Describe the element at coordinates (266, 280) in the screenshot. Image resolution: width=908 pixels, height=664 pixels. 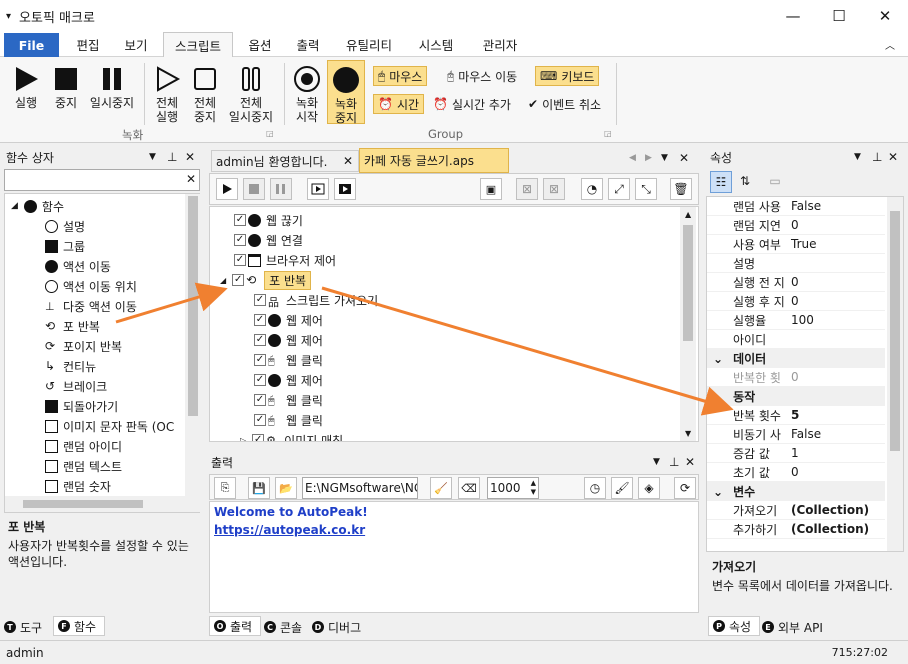
I see `script-item-for-loop: ◢ ✓ ⟲ 포 반복` at that location.